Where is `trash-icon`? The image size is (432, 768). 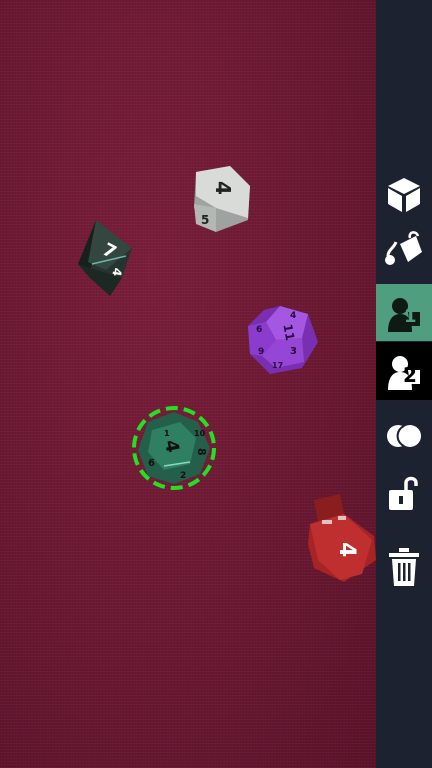
trash-icon is located at coordinates (404, 567).